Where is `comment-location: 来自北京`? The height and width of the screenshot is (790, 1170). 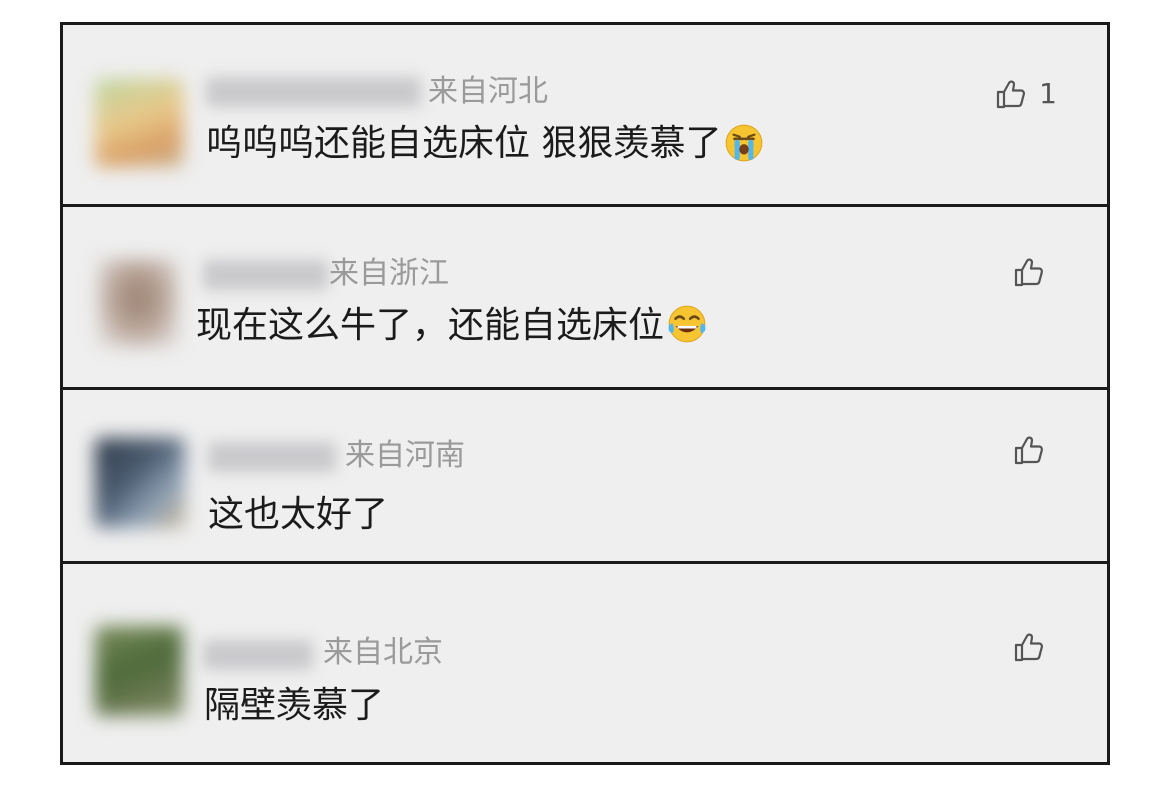
comment-location: 来自北京 is located at coordinates (383, 652).